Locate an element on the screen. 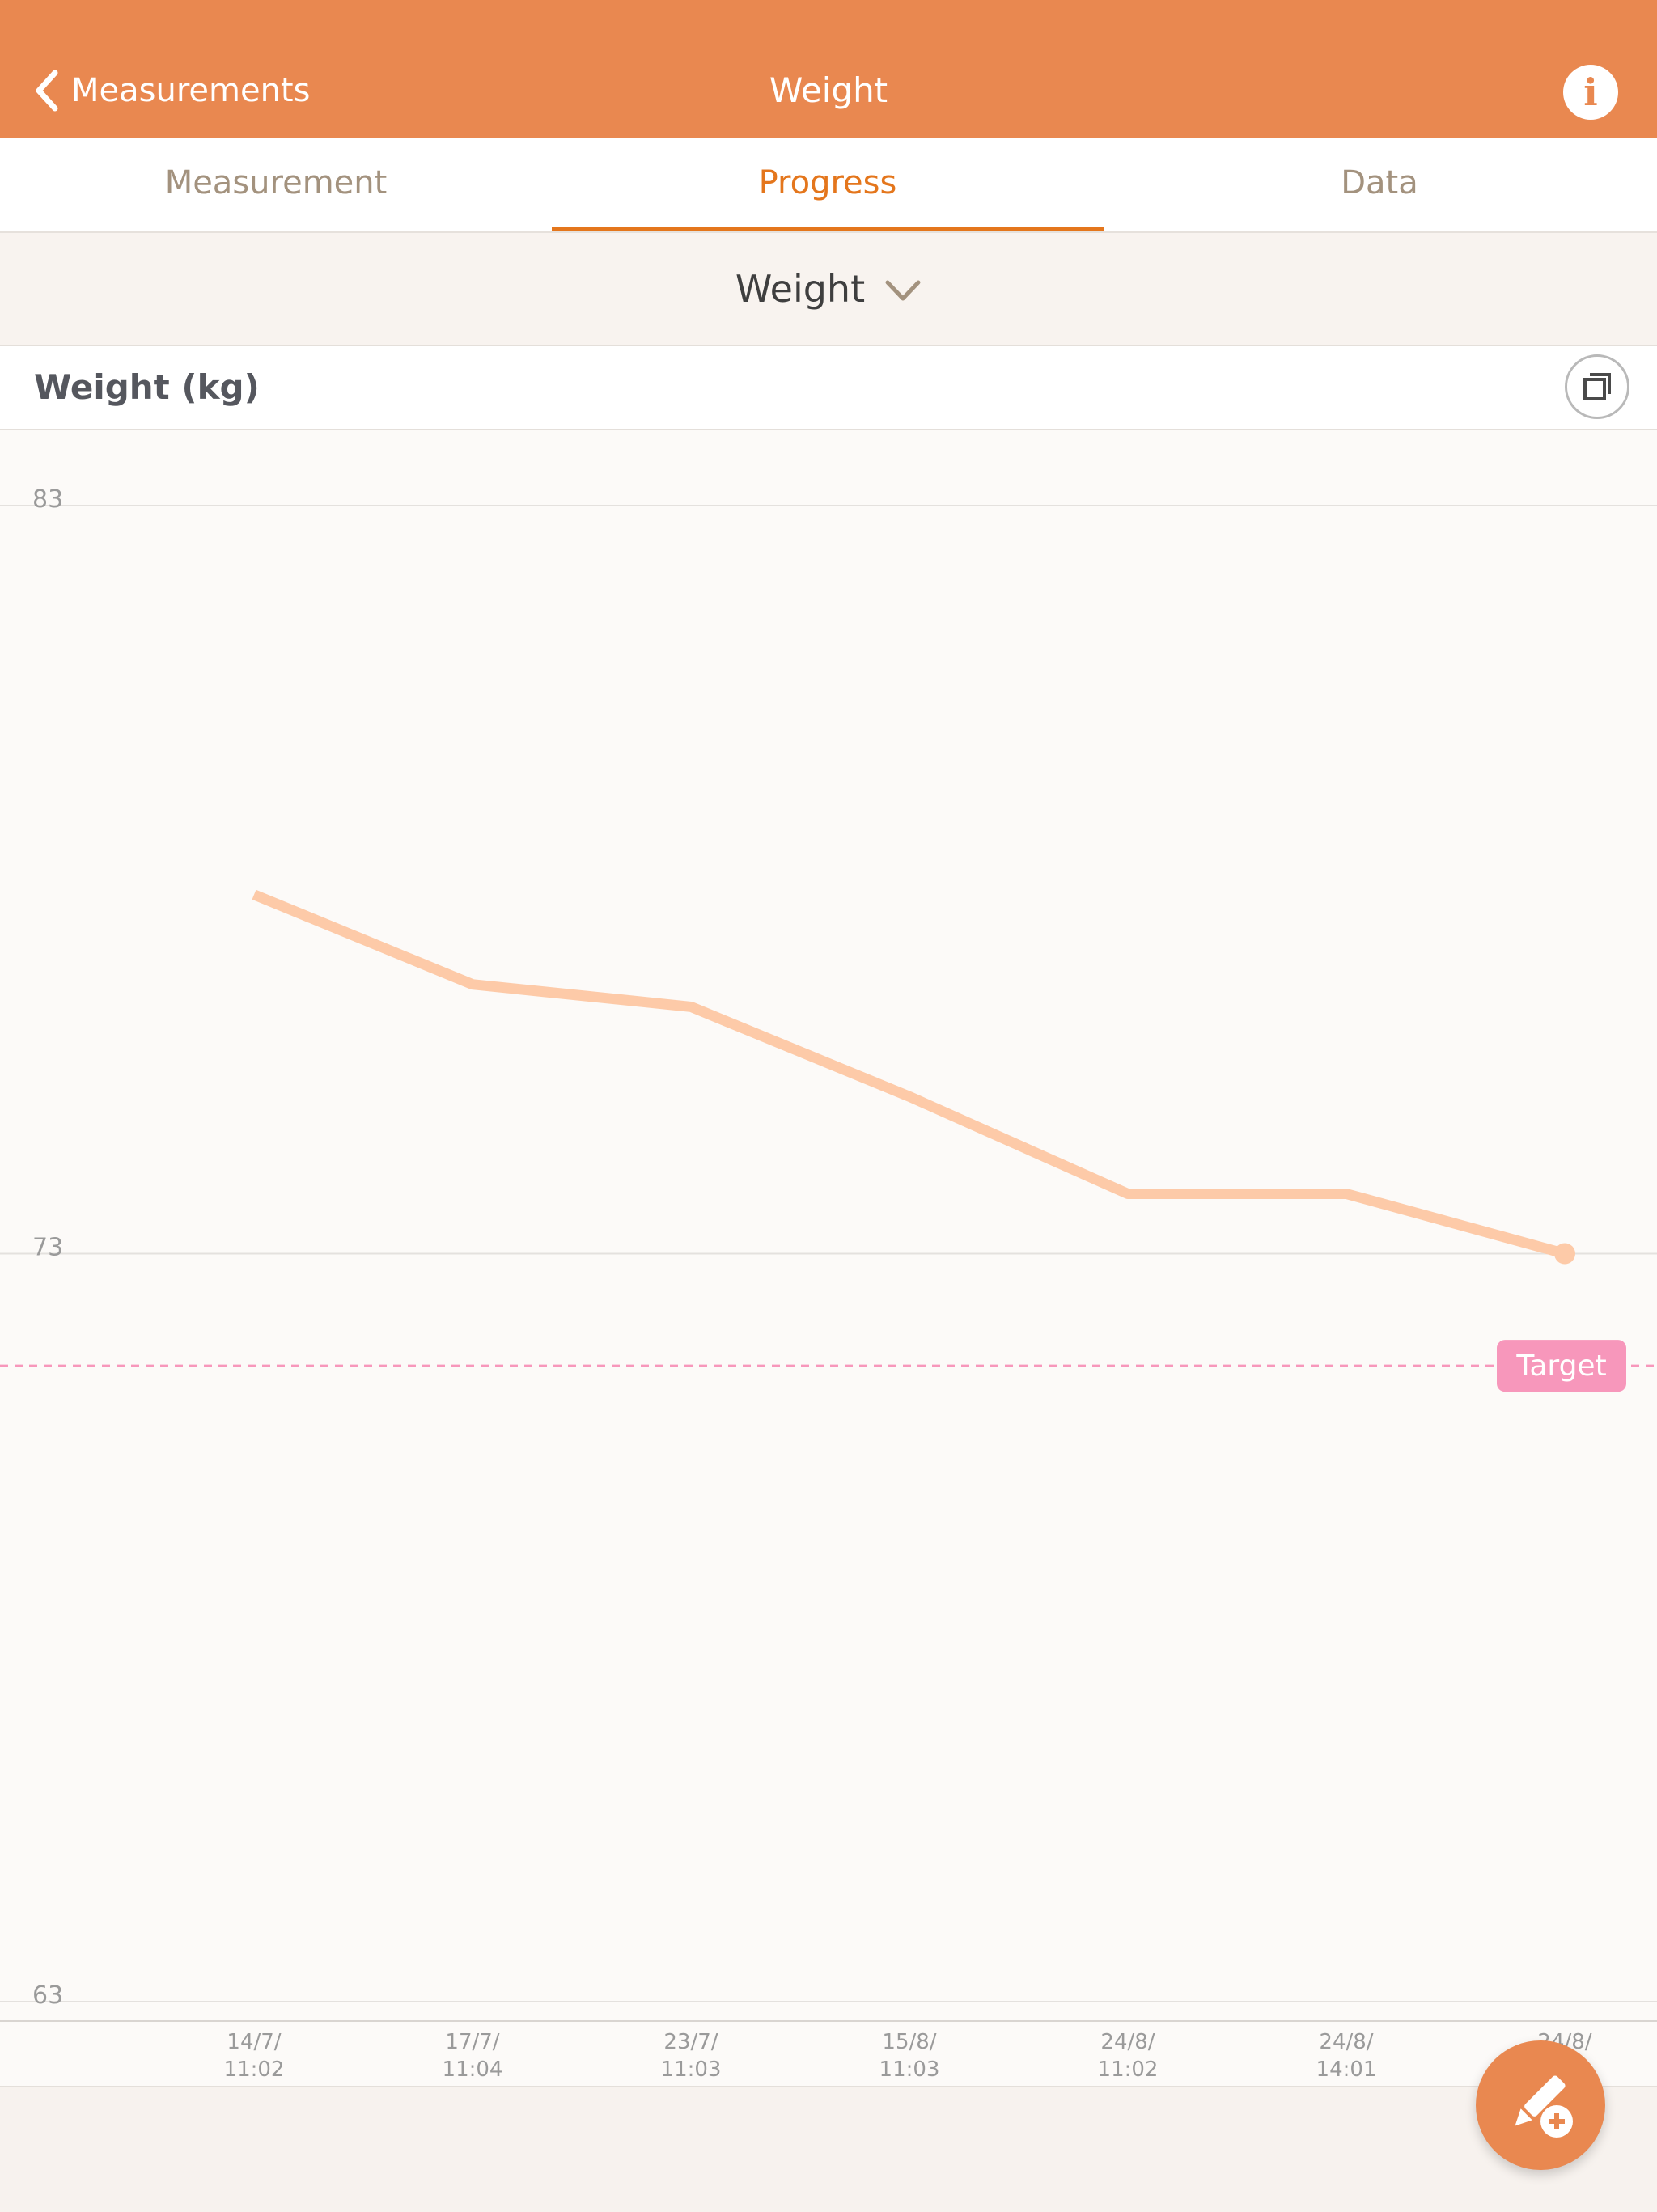  metric-selector-value: Weight is located at coordinates (800, 289).